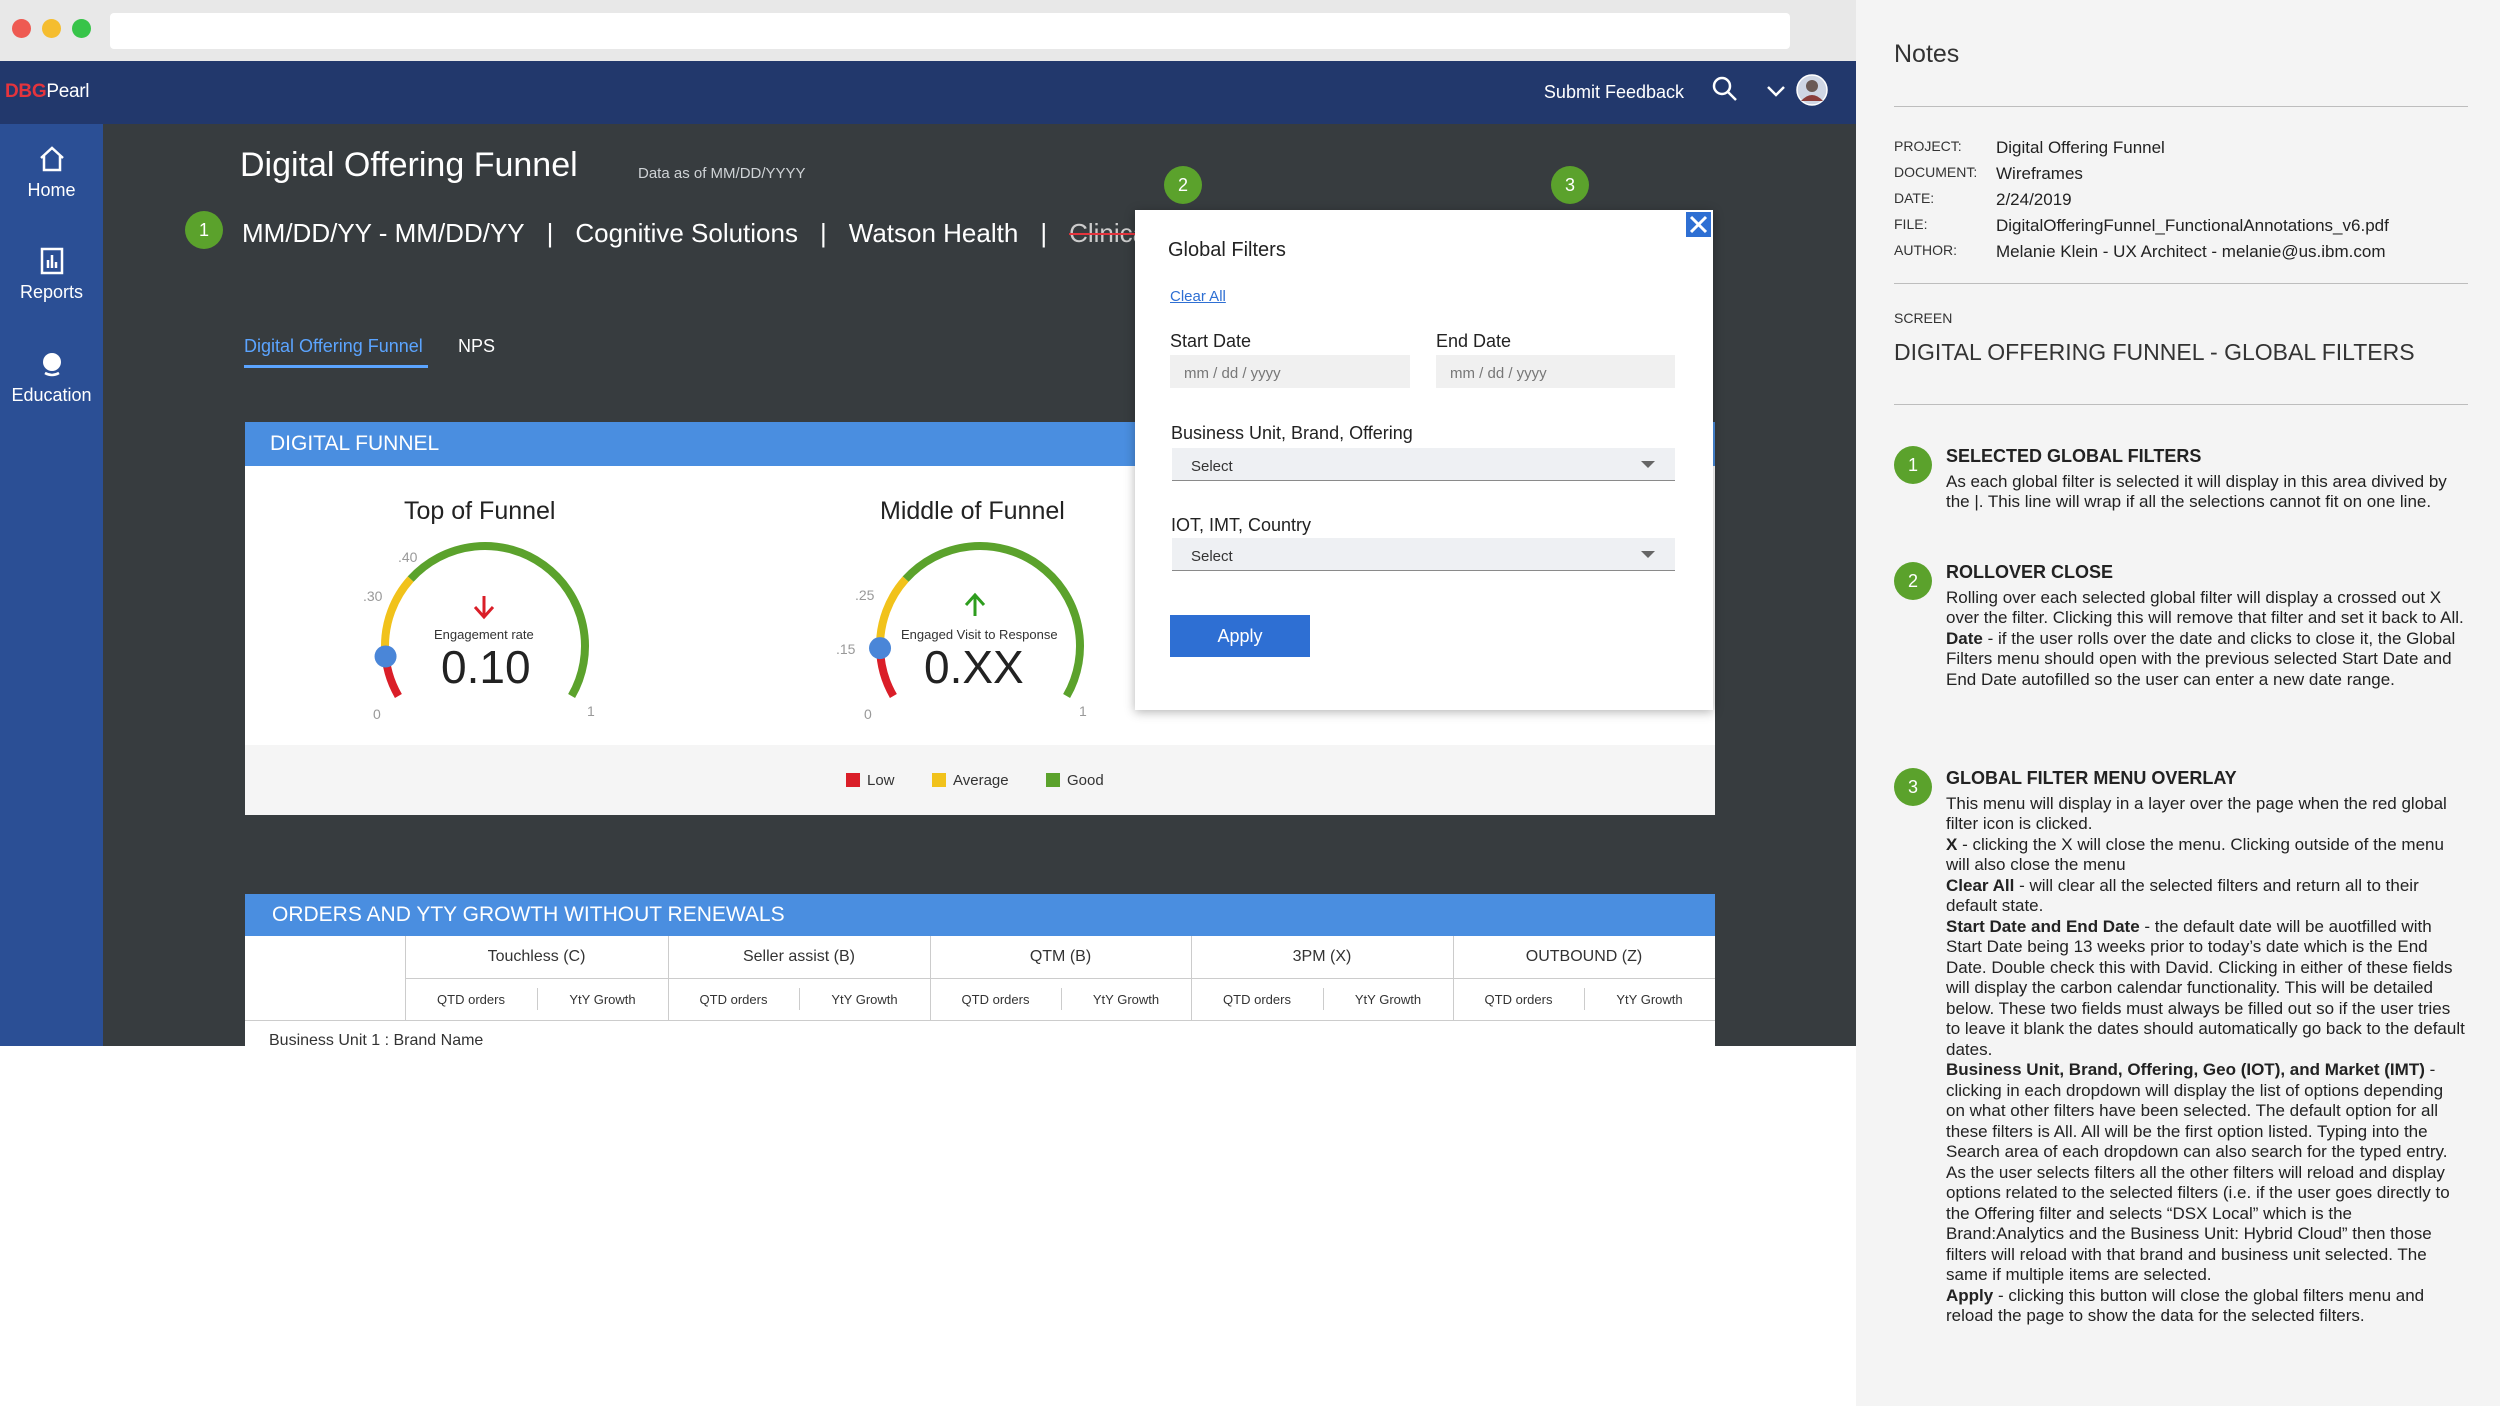 Image resolution: width=2500 pixels, height=1406 pixels. Describe the element at coordinates (2043, 926) in the screenshot. I see `note-keyword: Start Date and End Date` at that location.